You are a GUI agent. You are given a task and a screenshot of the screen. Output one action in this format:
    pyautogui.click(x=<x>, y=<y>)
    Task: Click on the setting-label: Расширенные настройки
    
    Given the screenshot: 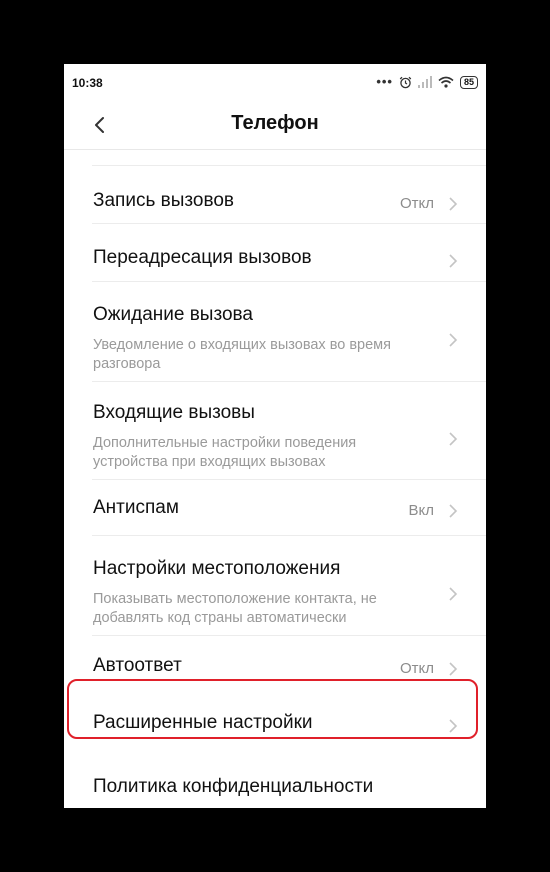 What is the action you would take?
    pyautogui.click(x=203, y=722)
    